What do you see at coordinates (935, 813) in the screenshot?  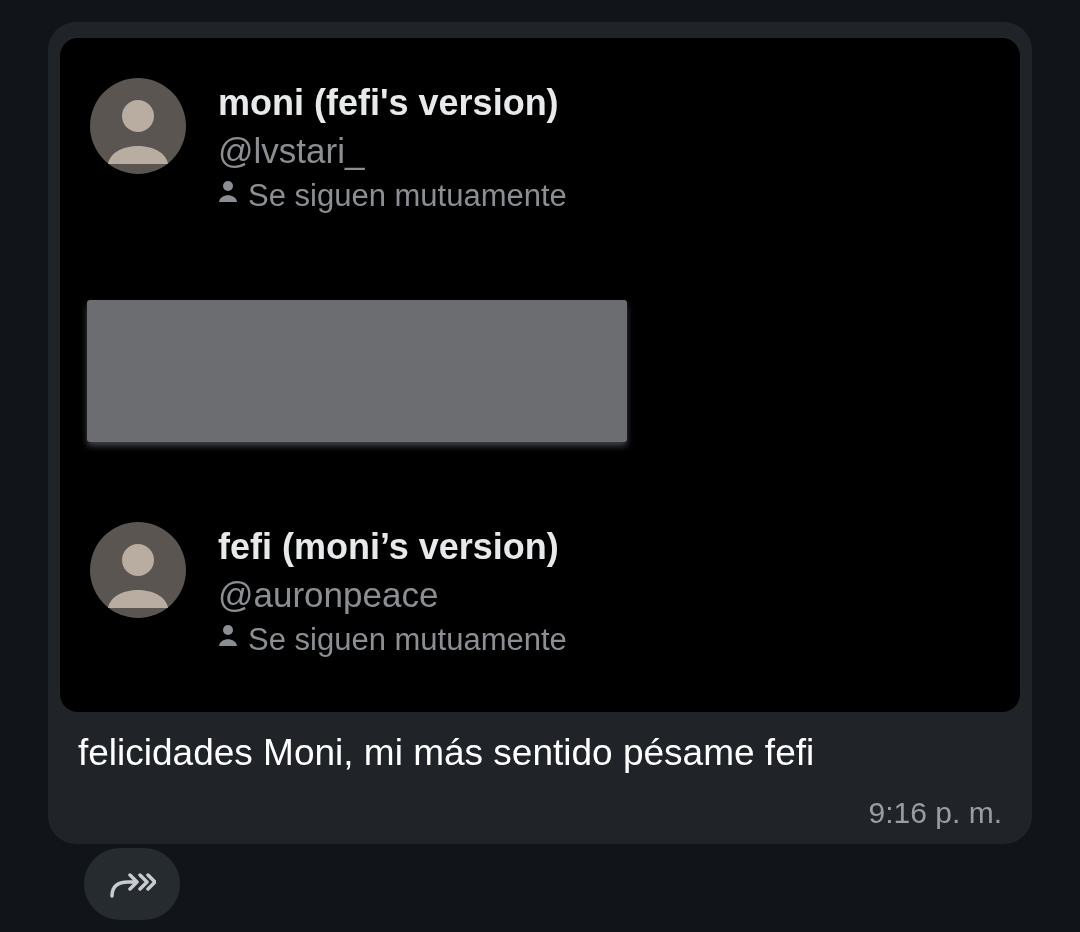 I see `message-time: 9:16 p. m.` at bounding box center [935, 813].